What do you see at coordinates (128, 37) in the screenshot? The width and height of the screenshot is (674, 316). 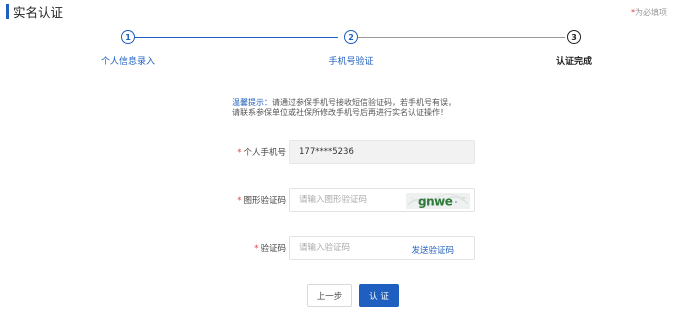 I see `step-1-number: 1` at bounding box center [128, 37].